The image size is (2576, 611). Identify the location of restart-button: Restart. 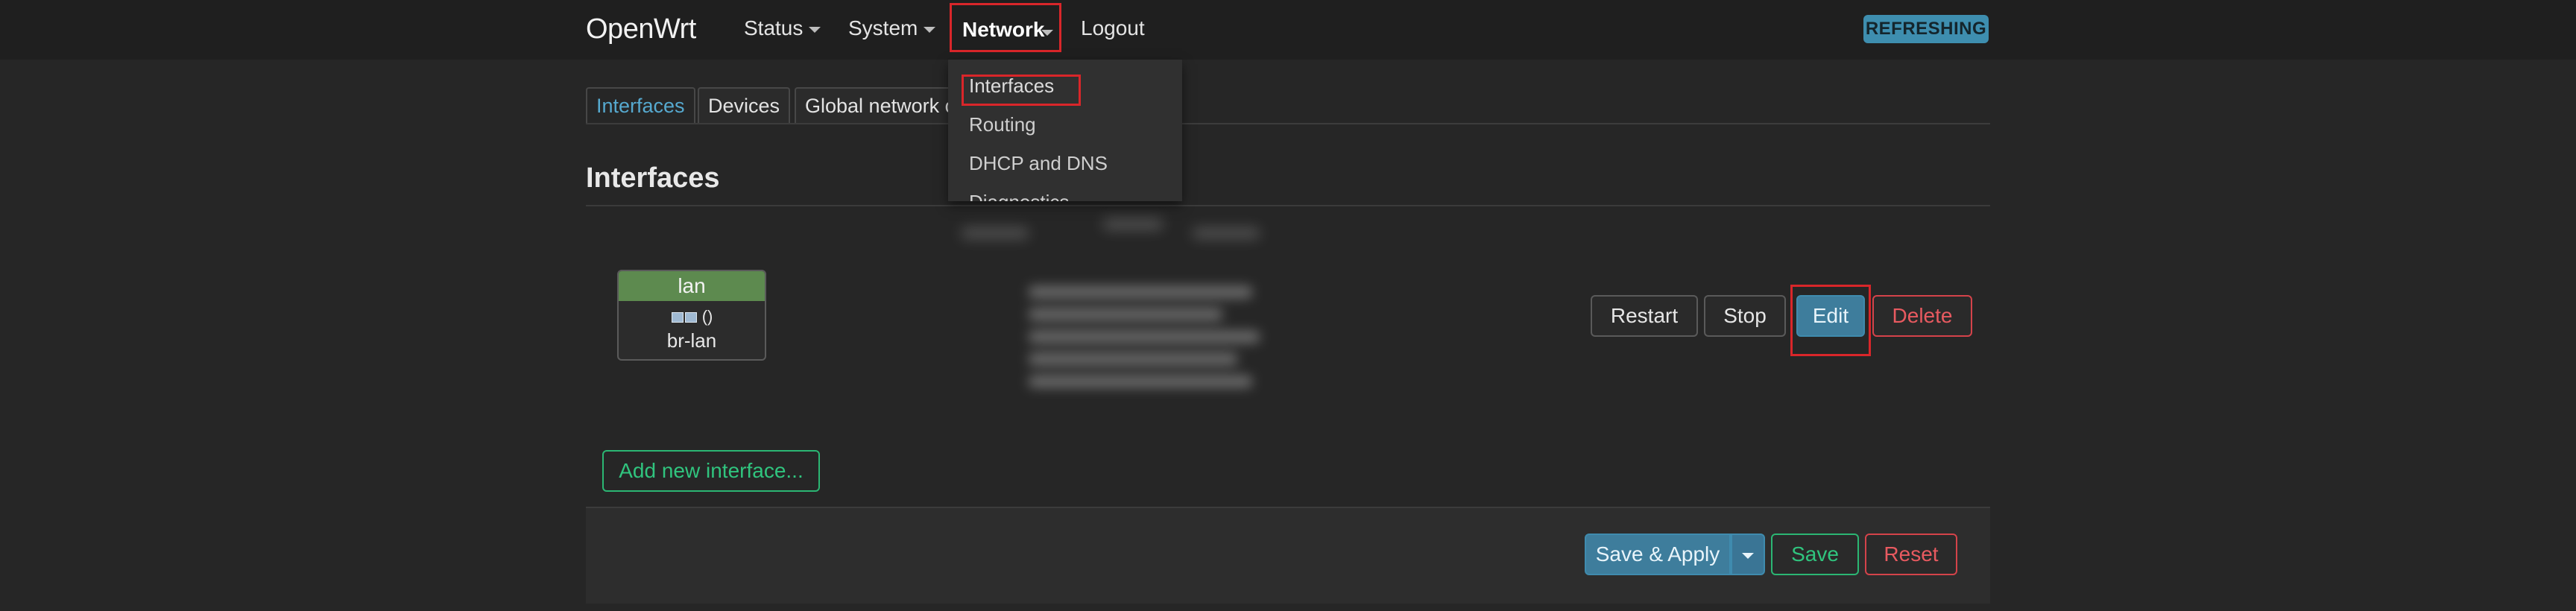
(1644, 316).